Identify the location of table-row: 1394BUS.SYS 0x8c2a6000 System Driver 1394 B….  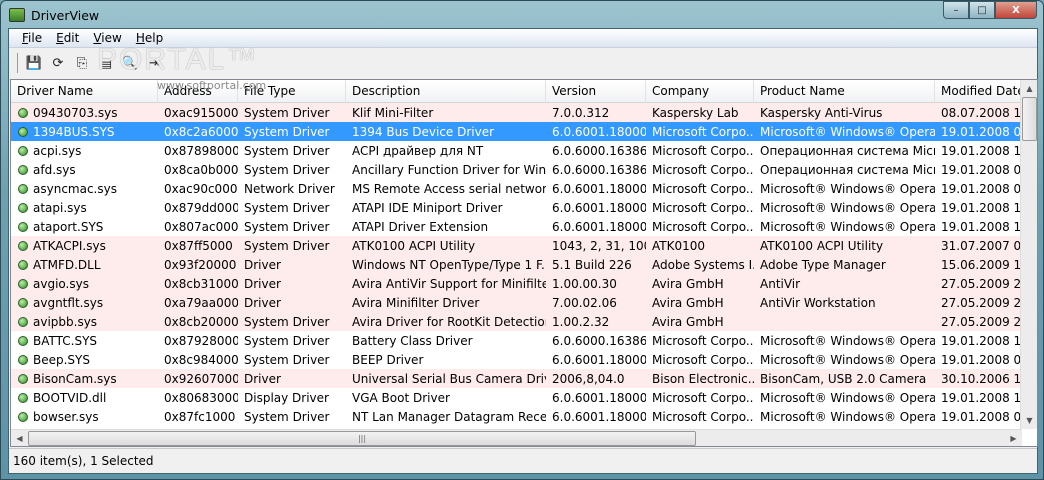
(516, 131).